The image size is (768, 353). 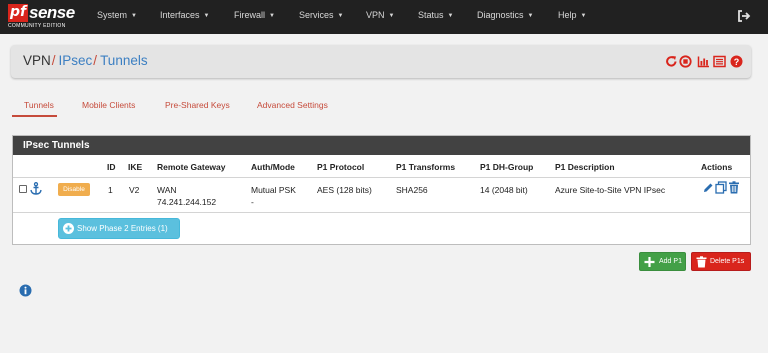 What do you see at coordinates (37, 60) in the screenshot?
I see `breadcrumb-vpn: VPN` at bounding box center [37, 60].